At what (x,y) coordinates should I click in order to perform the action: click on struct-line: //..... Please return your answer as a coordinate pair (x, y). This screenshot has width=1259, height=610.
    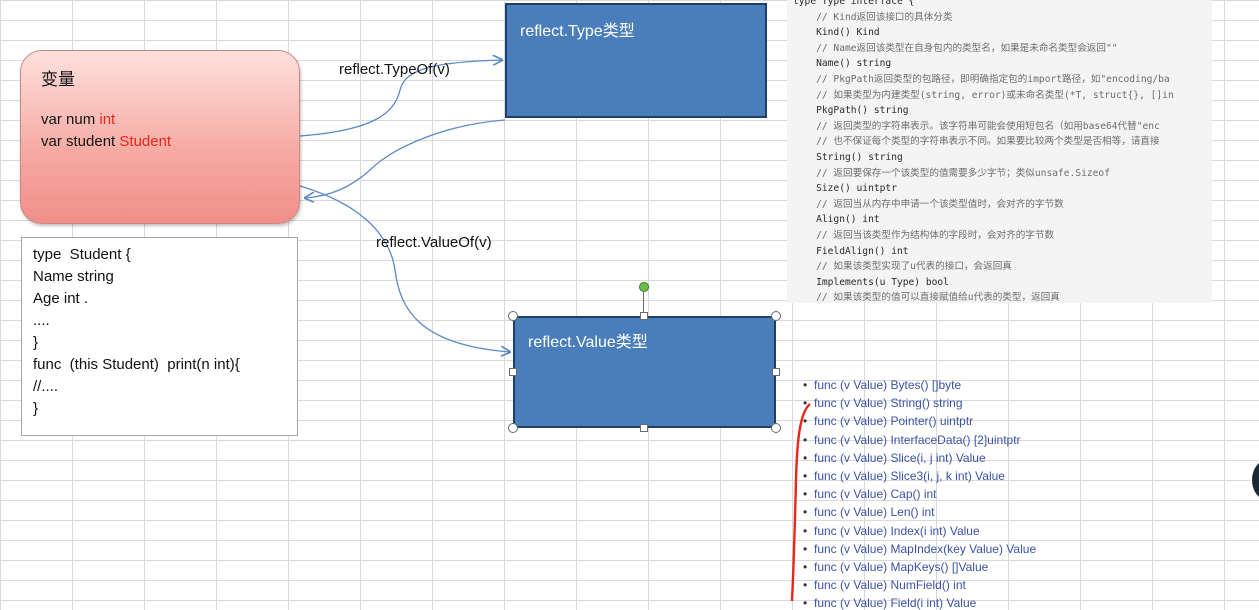
    Looking at the image, I should click on (46, 386).